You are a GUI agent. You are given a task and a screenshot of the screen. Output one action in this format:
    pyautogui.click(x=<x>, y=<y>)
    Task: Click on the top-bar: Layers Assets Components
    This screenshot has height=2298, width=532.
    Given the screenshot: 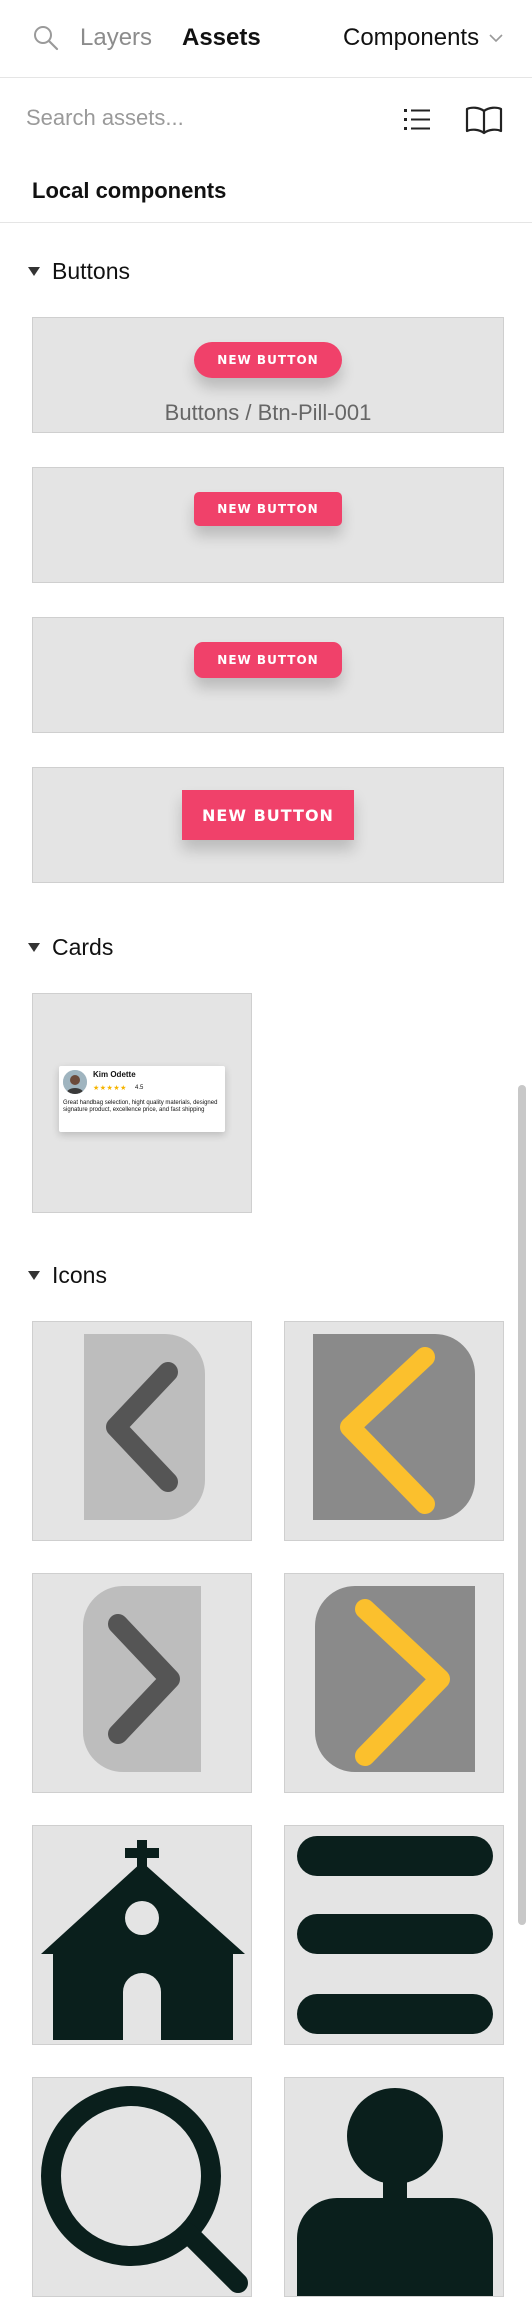 What is the action you would take?
    pyautogui.click(x=266, y=39)
    